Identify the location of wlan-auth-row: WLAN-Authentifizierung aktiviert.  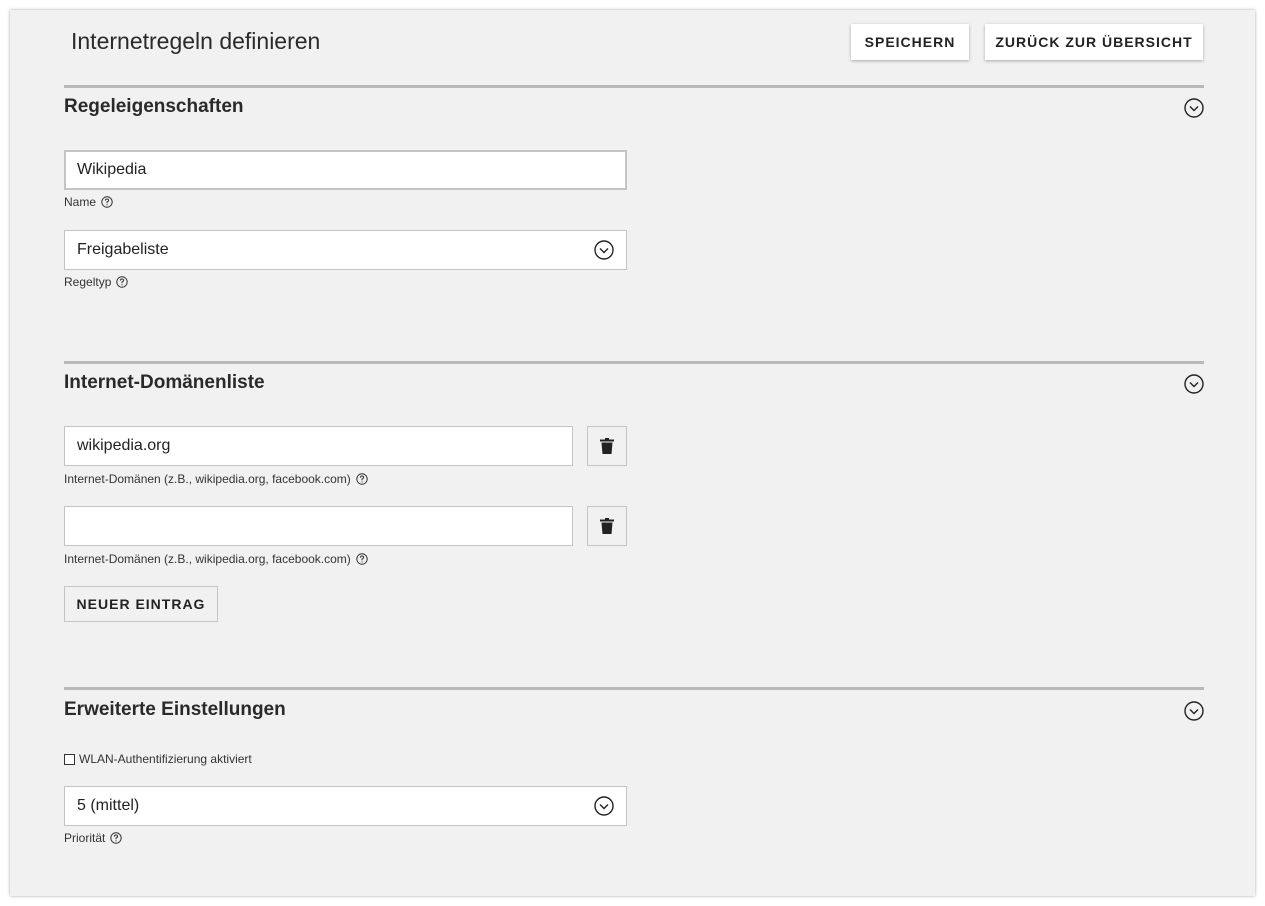
(158, 759).